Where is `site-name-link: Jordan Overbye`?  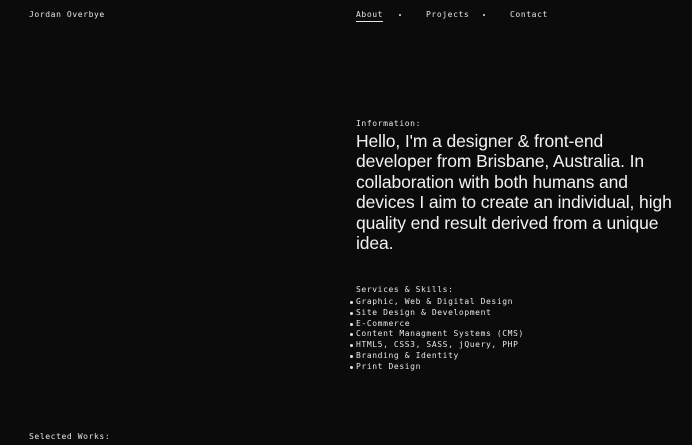
site-name-link: Jordan Overbye is located at coordinates (67, 14).